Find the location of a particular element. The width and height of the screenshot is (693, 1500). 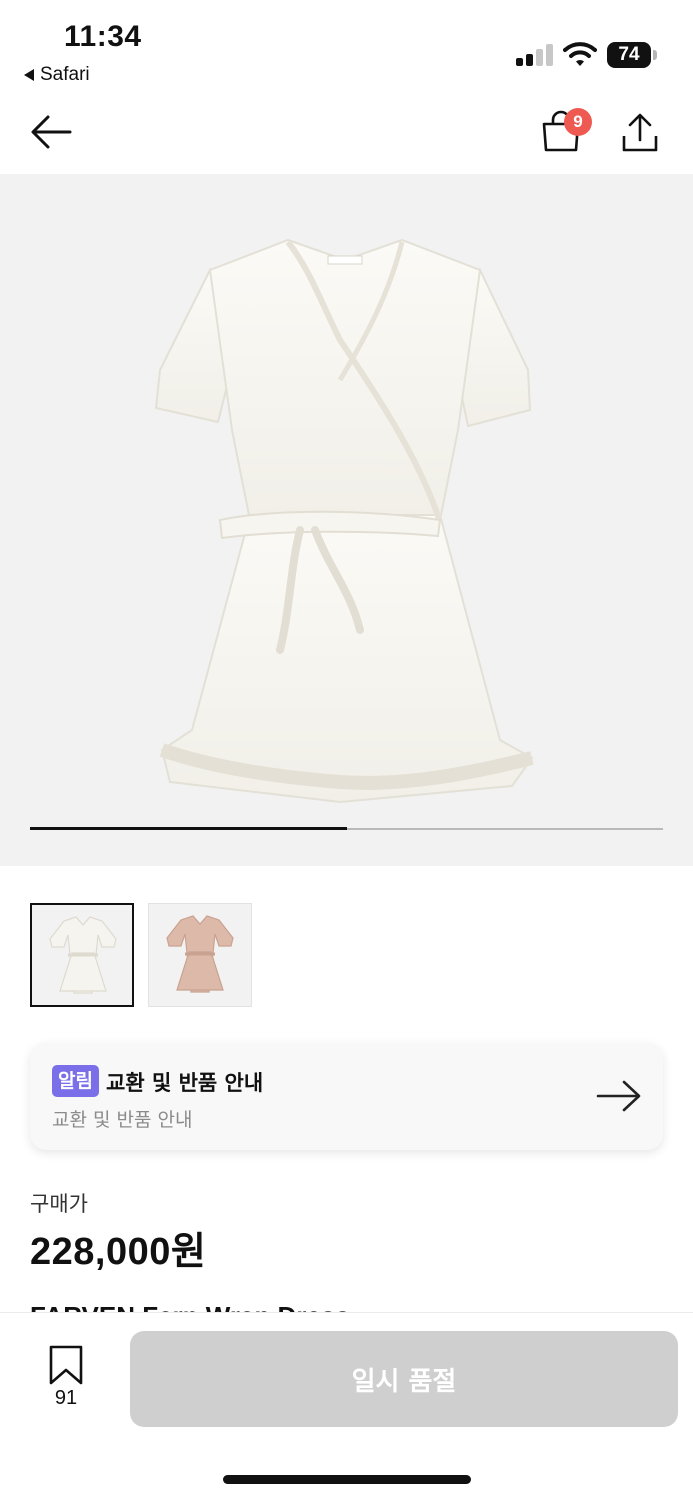

price-value: 228,000원 is located at coordinates (118, 1252).